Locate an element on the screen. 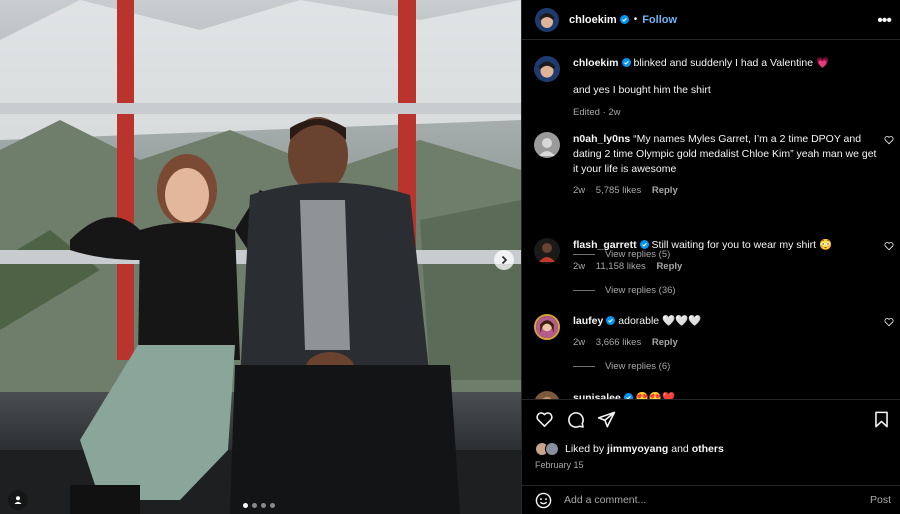 The width and height of the screenshot is (900, 514). share-paper-plane-icon is located at coordinates (606, 419).